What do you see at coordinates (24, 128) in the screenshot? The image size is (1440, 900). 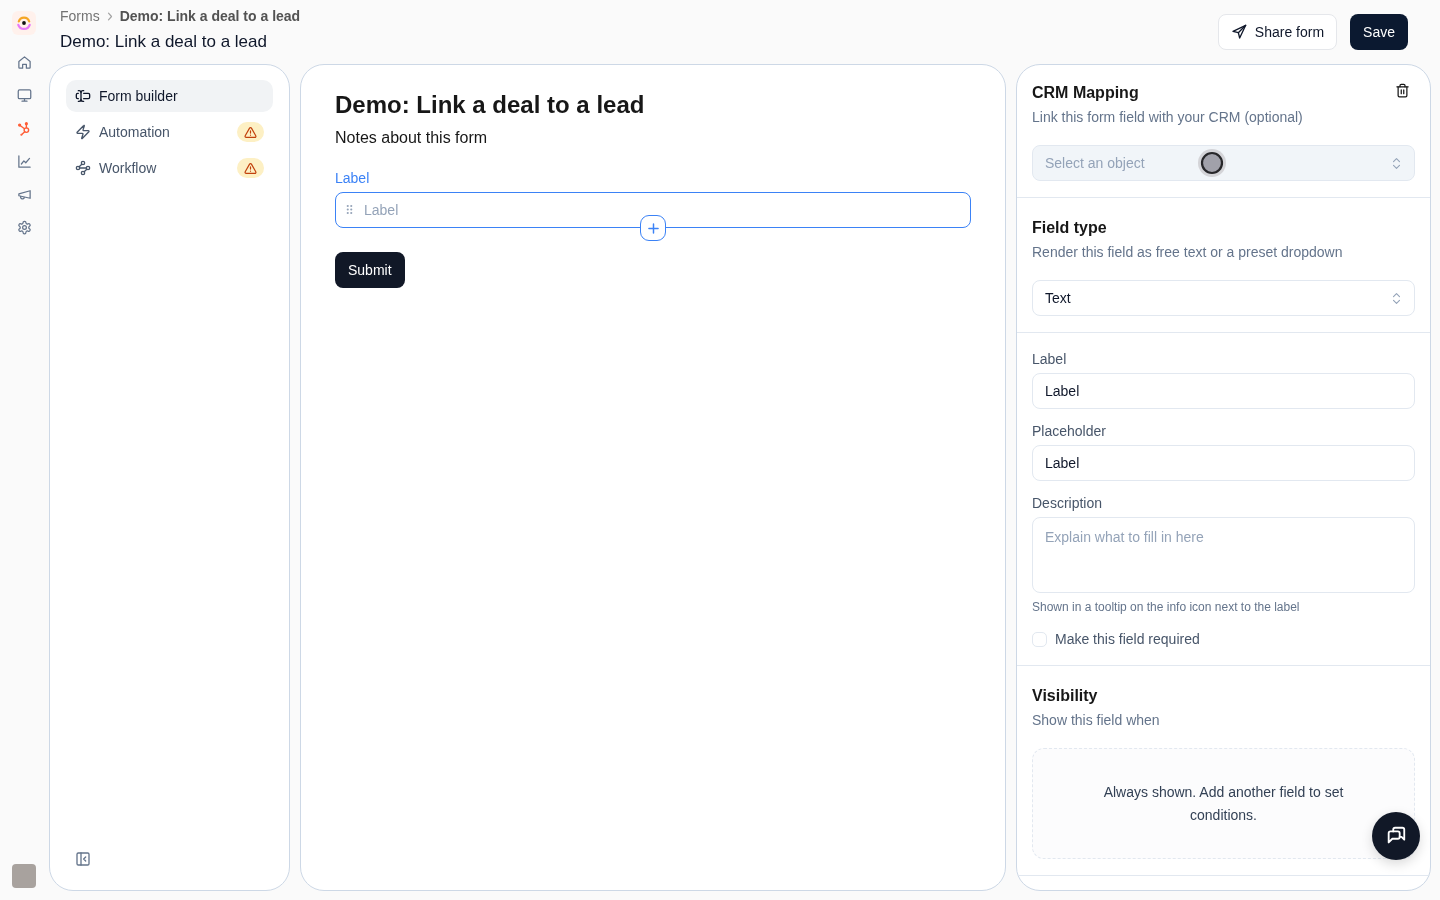 I see `sprocket-icon` at bounding box center [24, 128].